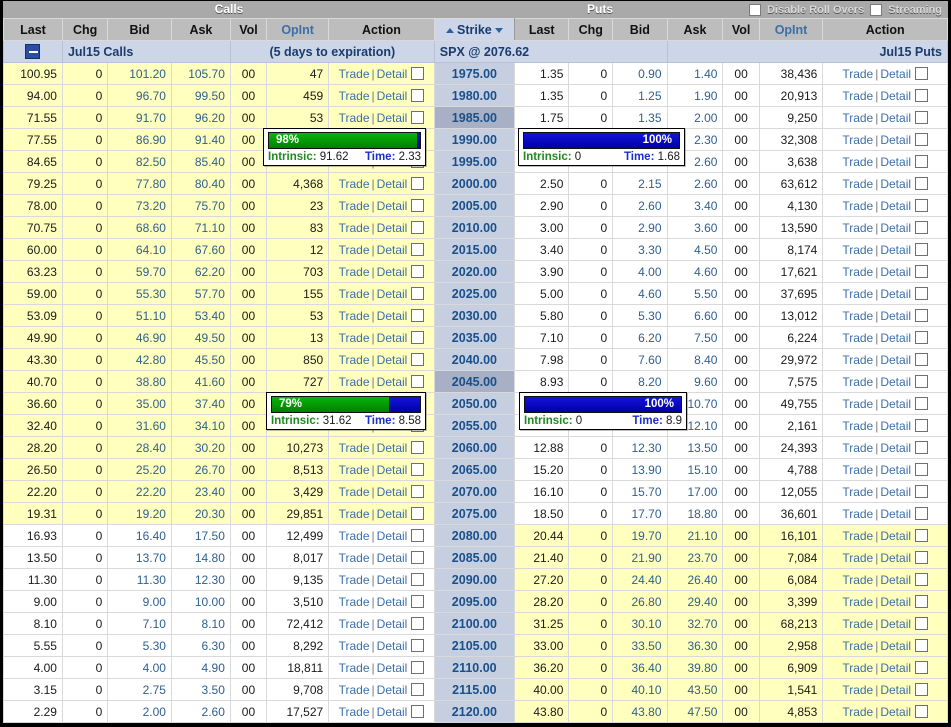  What do you see at coordinates (474, 183) in the screenshot?
I see `strike-cell: 2000.00` at bounding box center [474, 183].